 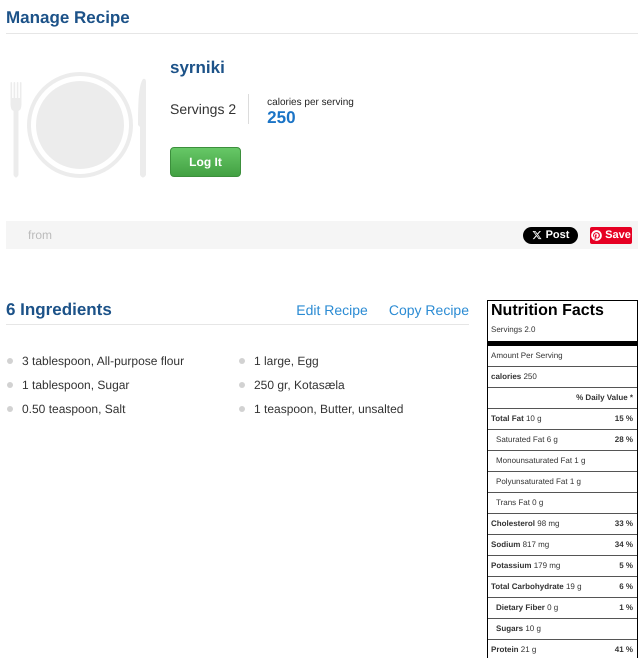 I want to click on daily-value-percent: 33 %, so click(x=623, y=524).